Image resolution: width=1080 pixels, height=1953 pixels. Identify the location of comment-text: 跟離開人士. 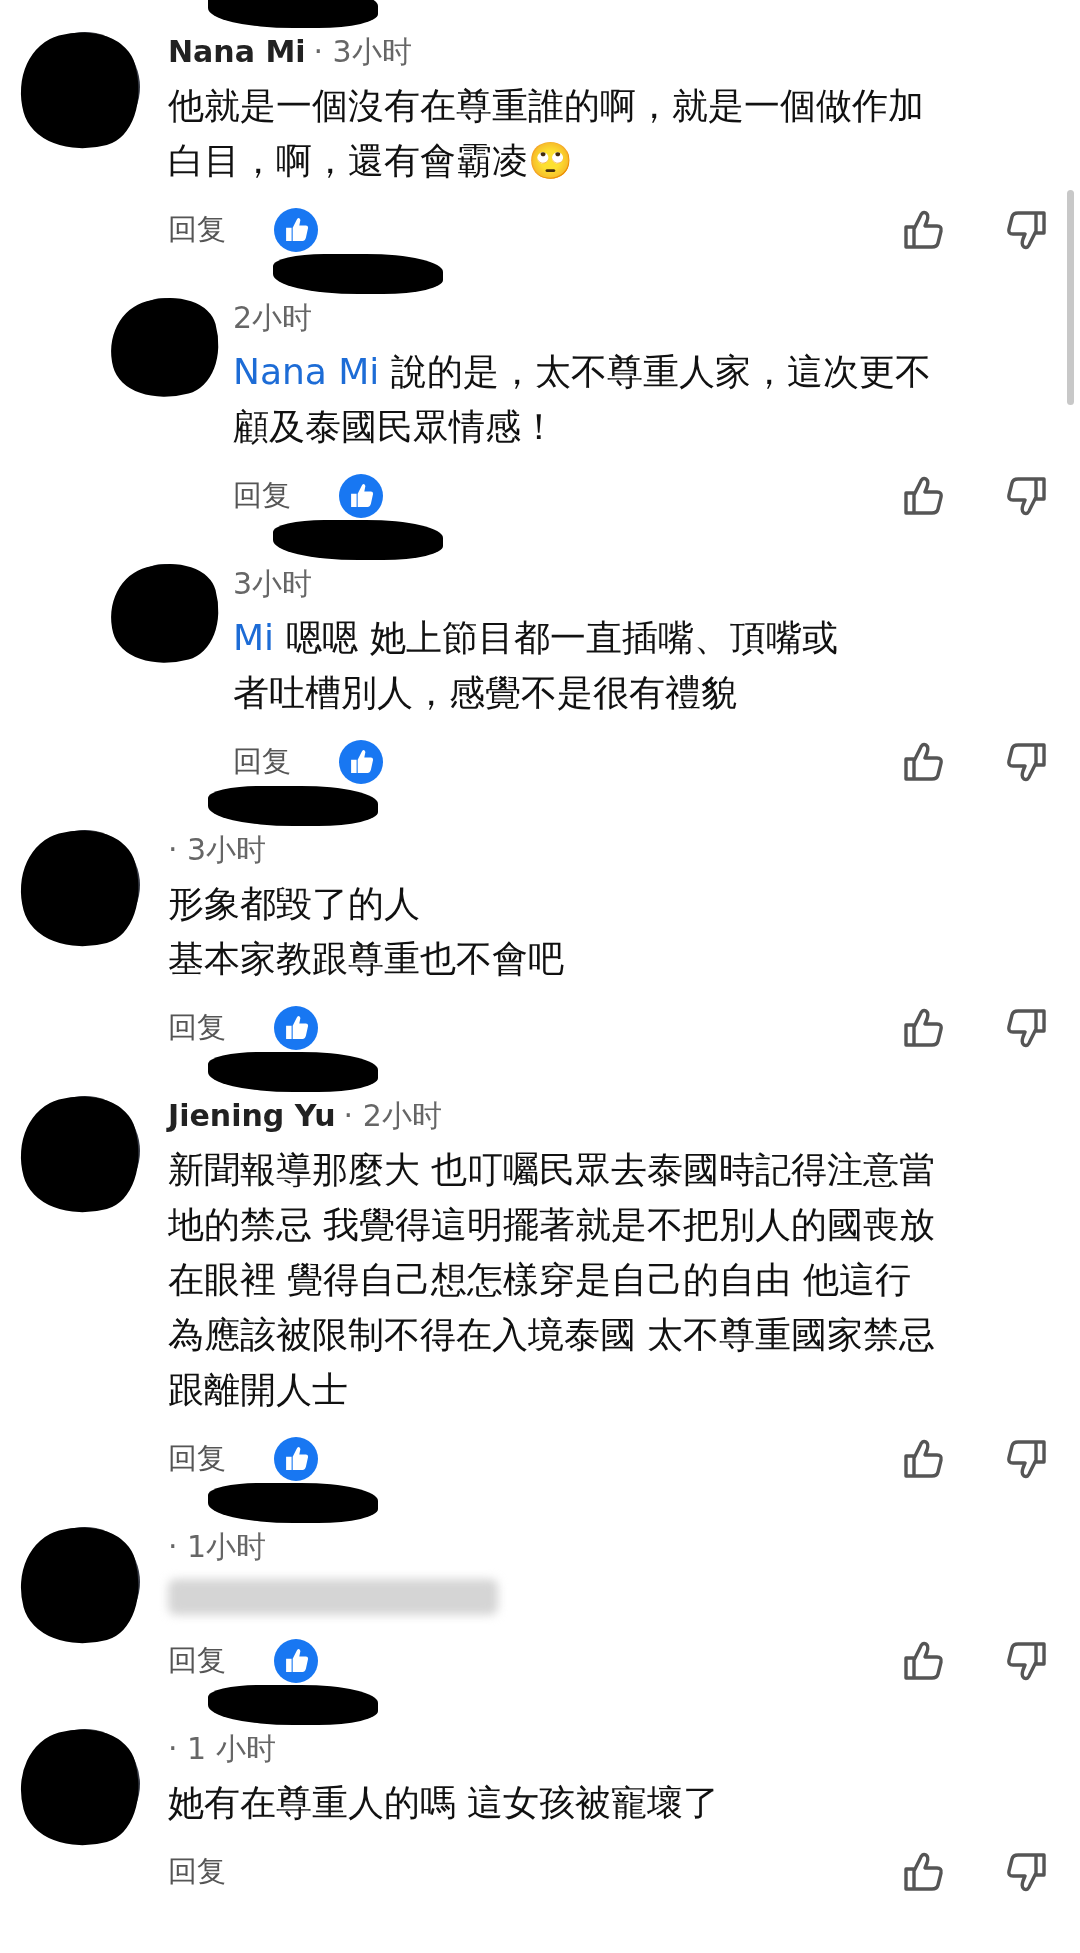
(258, 1390).